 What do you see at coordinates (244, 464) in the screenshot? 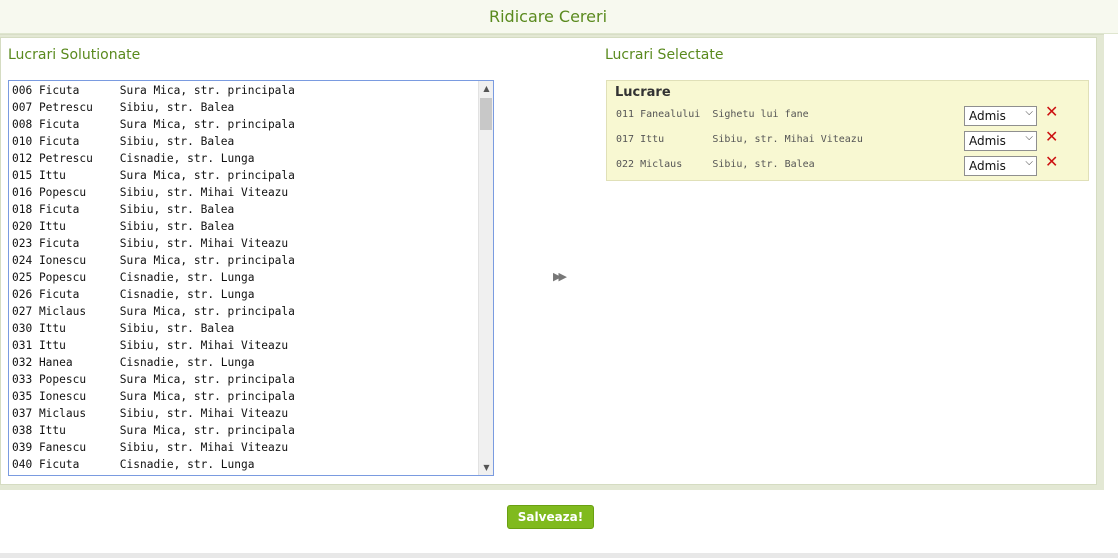
I see `list-item: 040 Ficuta Cisnadie, str. Lunga` at bounding box center [244, 464].